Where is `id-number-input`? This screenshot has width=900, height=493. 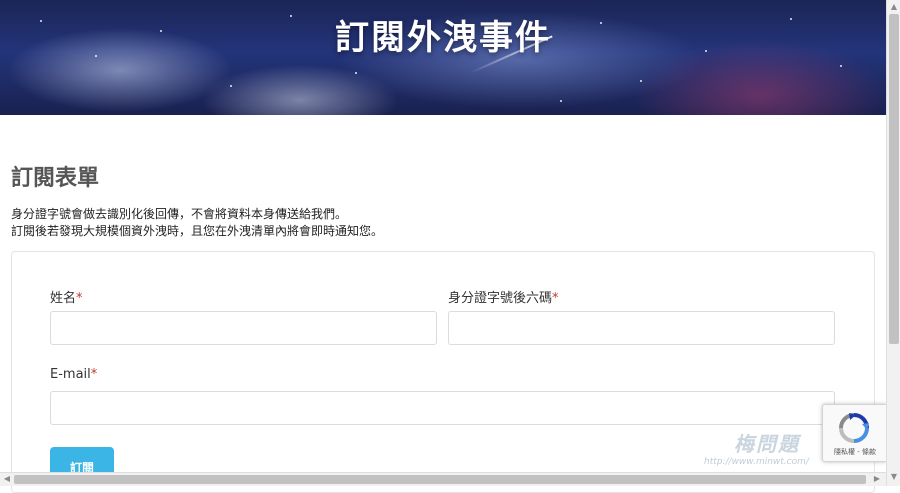 id-number-input is located at coordinates (641, 328).